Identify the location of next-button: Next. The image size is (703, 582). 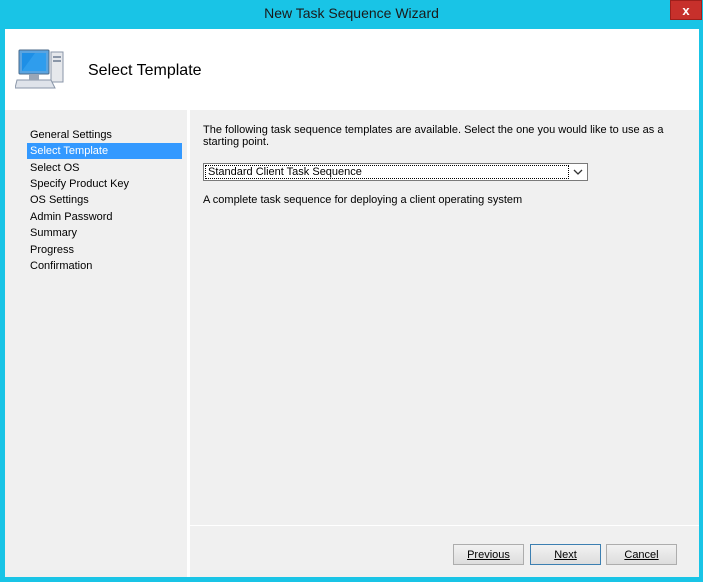
(565, 554).